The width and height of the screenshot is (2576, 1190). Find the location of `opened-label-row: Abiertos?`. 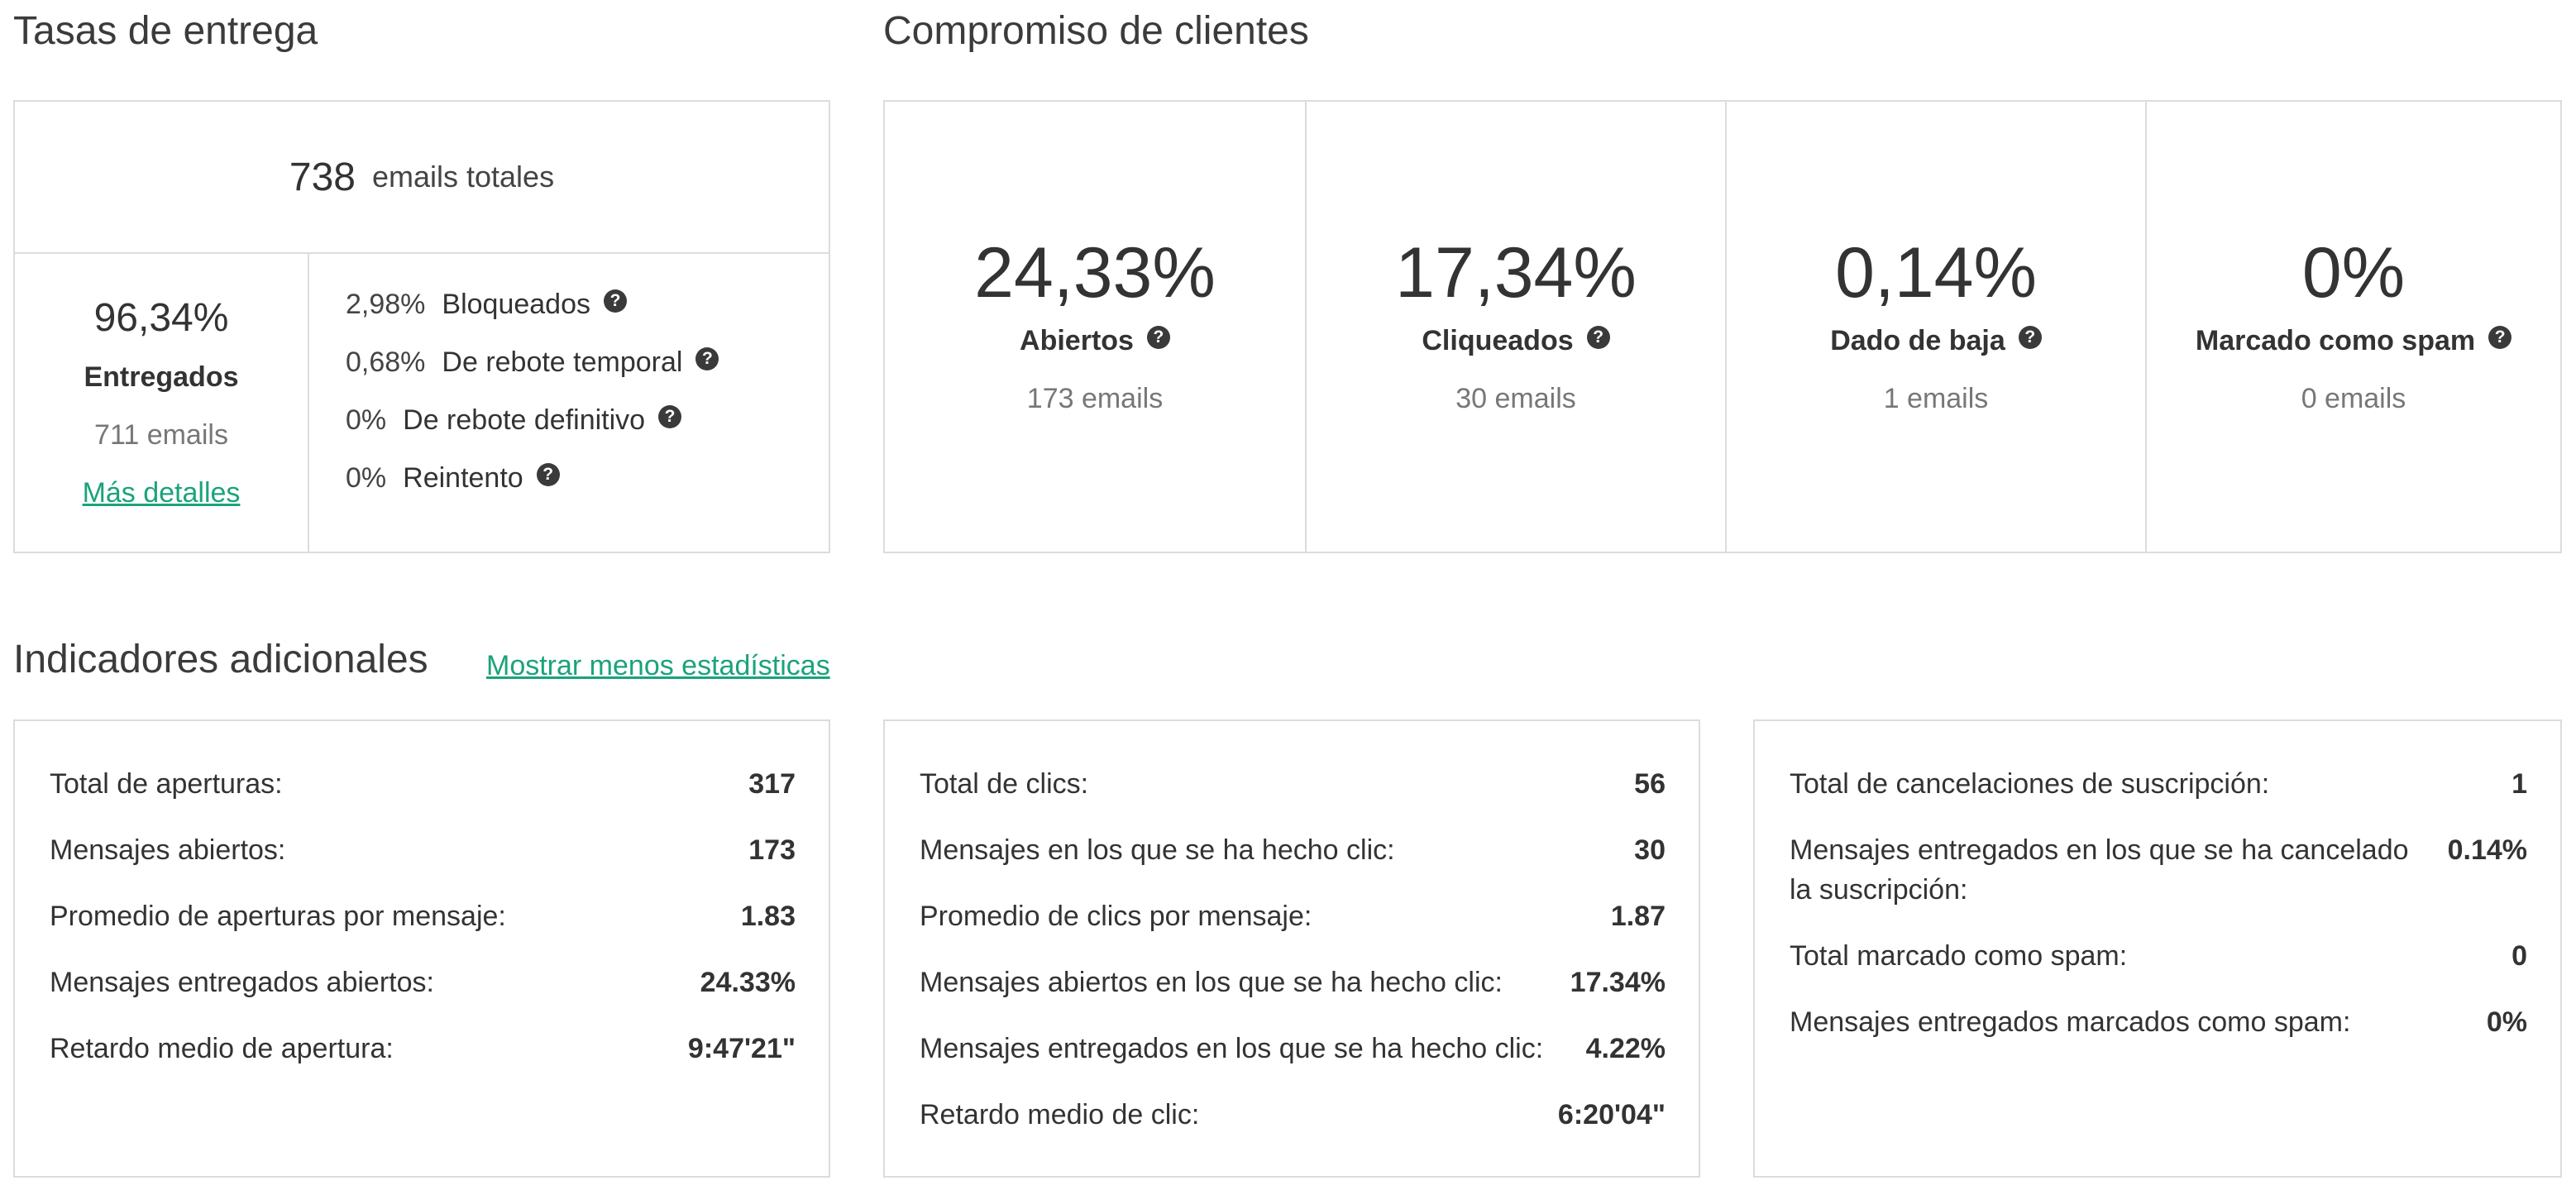

opened-label-row: Abiertos? is located at coordinates (1095, 341).